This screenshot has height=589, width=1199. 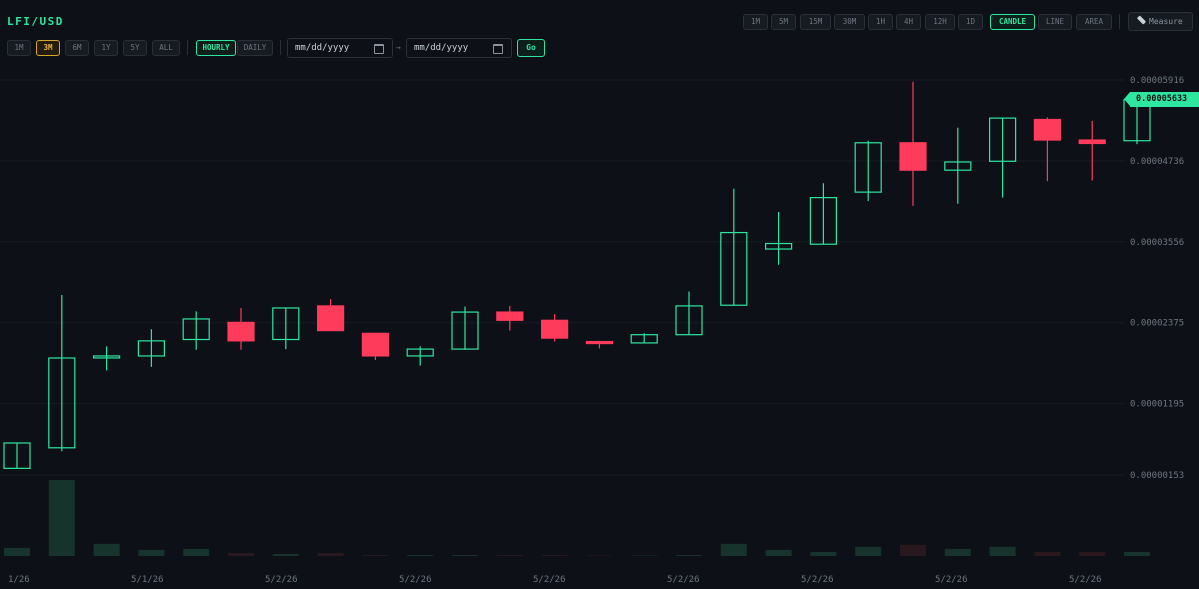 I want to click on y-tick-label: 0.00001195, so click(x=1157, y=405).